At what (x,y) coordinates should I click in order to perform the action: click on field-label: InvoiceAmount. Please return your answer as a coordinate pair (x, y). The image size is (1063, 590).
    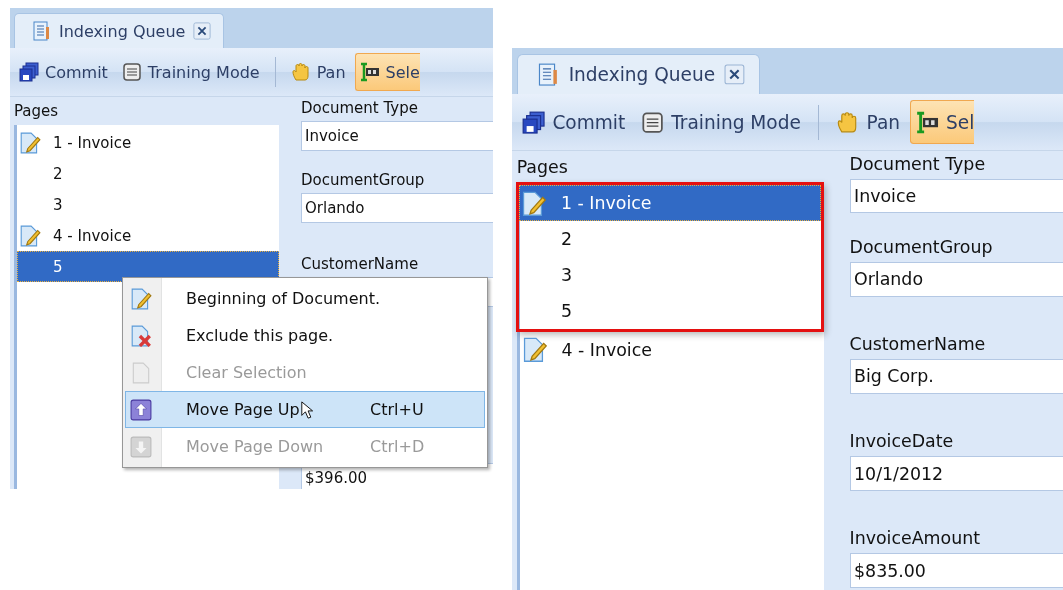
    Looking at the image, I should click on (915, 538).